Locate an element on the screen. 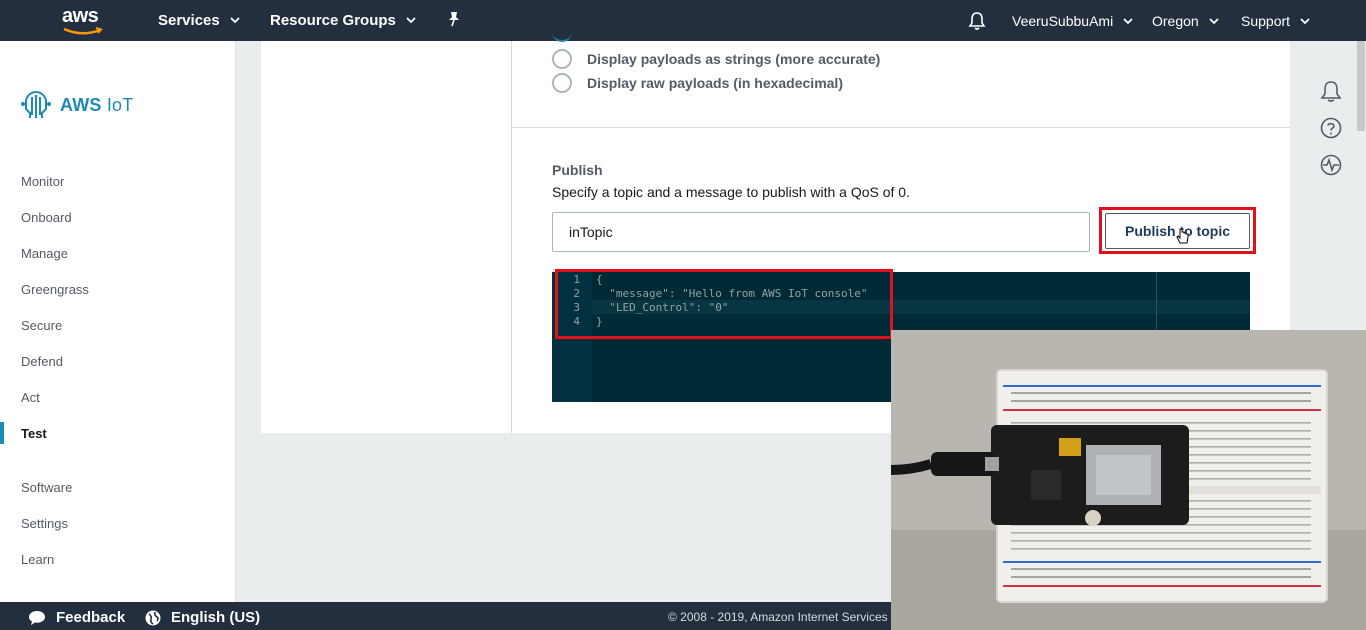  feedback-label: Feedback is located at coordinates (91, 617).